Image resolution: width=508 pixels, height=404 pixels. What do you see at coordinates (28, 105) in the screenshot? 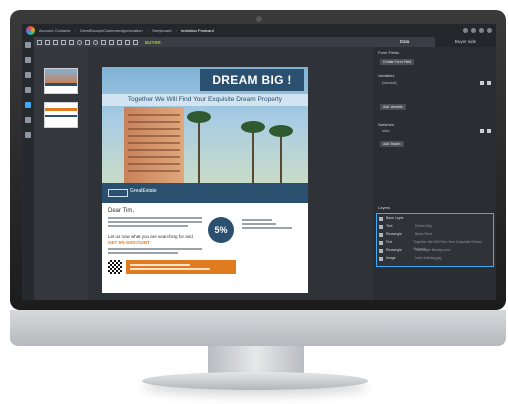
I see `document-icon` at bounding box center [28, 105].